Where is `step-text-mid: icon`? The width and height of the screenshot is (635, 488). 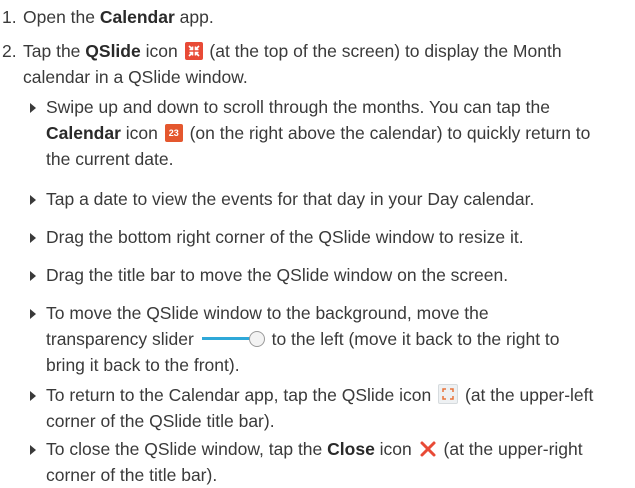
step-text-mid: icon is located at coordinates (159, 51).